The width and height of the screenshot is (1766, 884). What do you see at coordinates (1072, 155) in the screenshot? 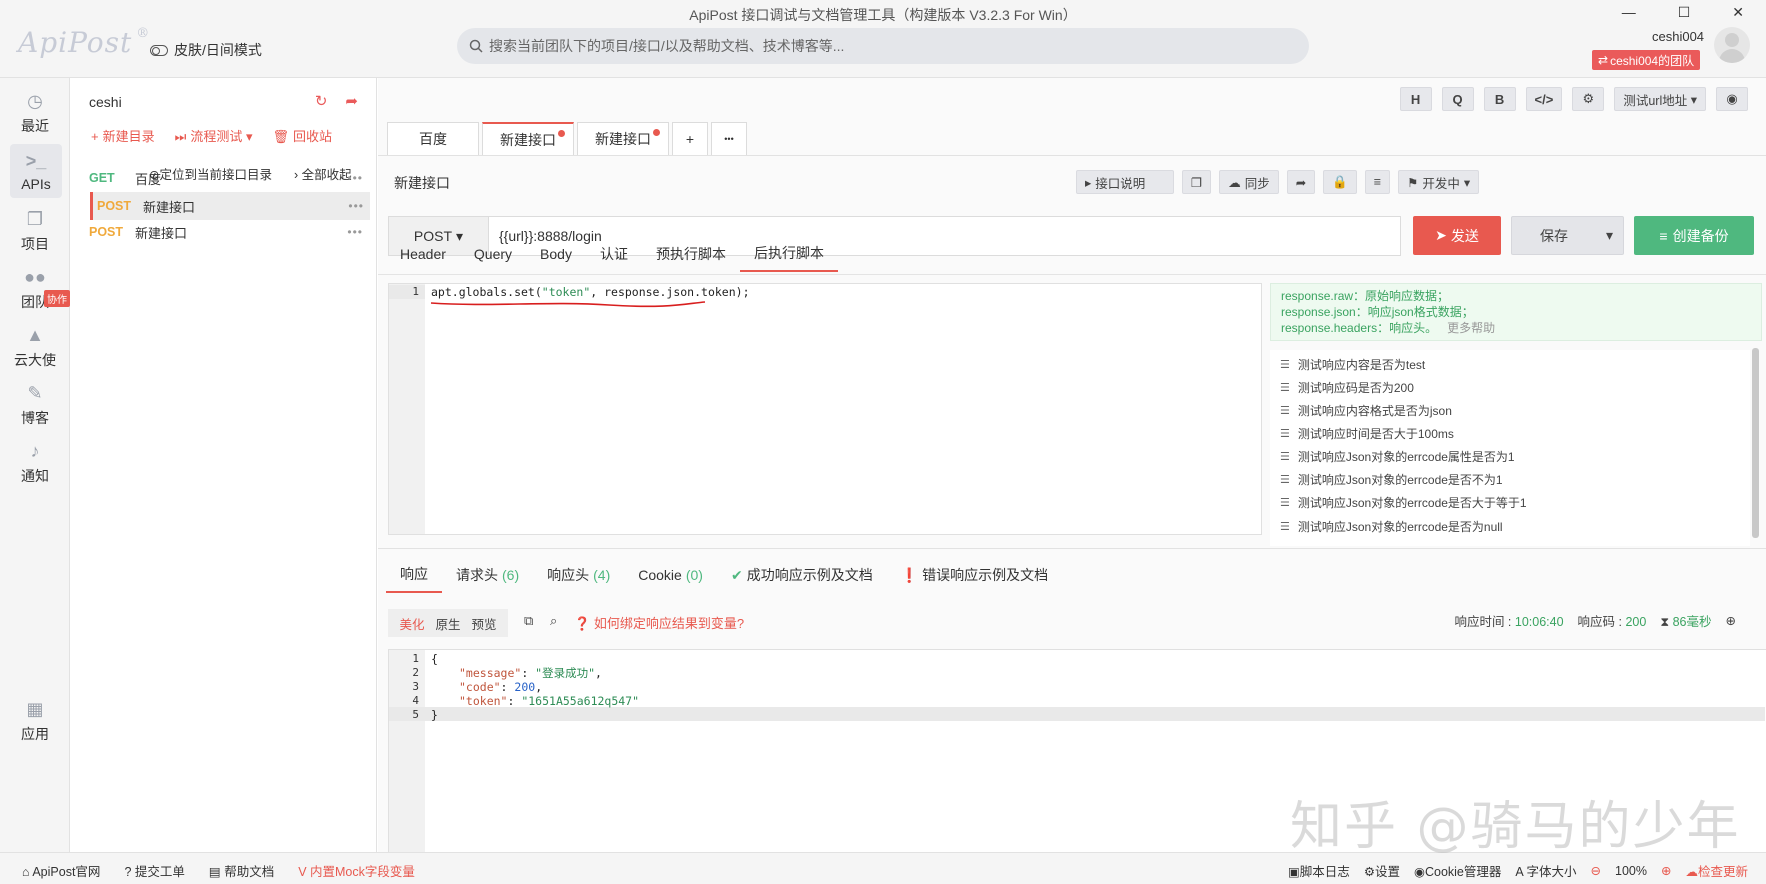
I see `divider` at bounding box center [1072, 155].